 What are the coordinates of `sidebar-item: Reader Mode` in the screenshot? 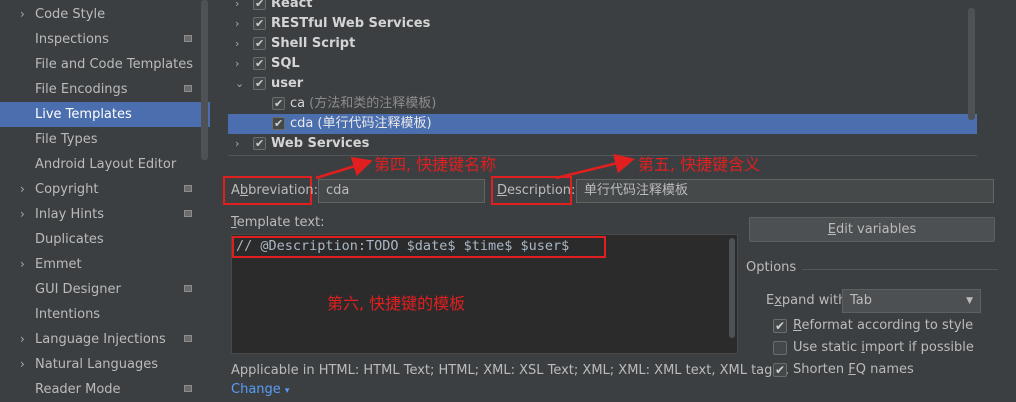 It's located at (105, 389).